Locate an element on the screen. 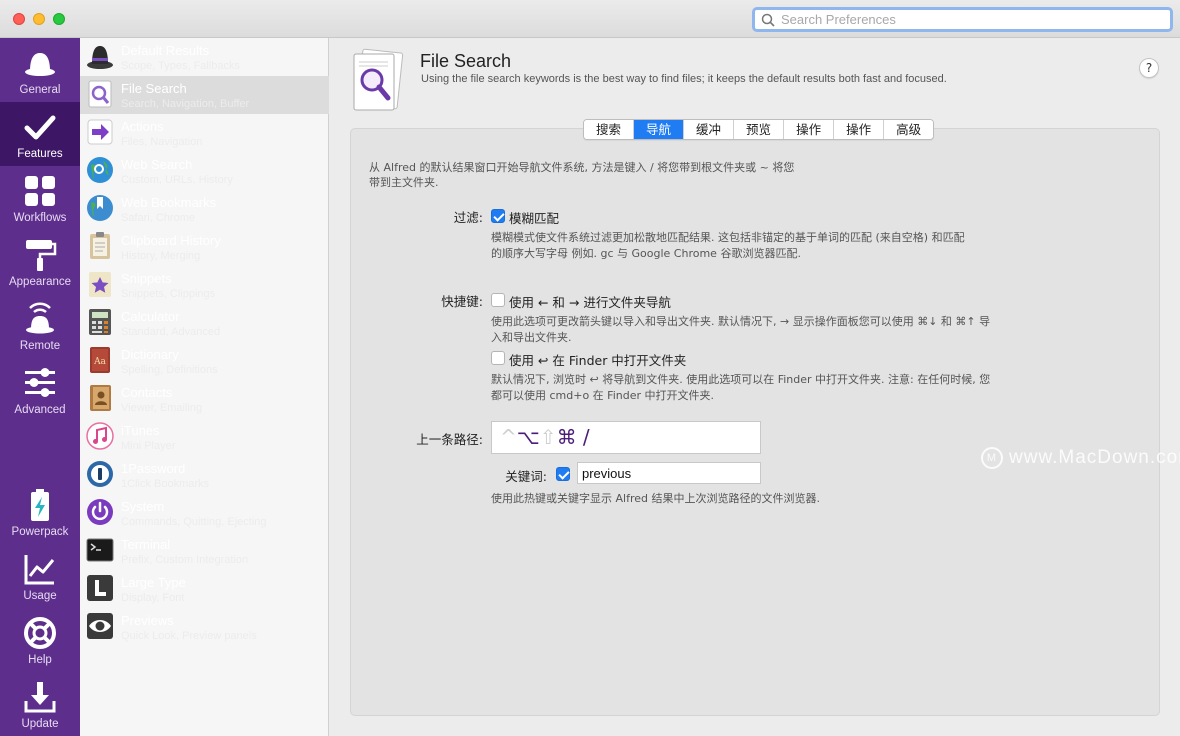 The image size is (1180, 736). nav-remote: Remote is located at coordinates (40, 326).